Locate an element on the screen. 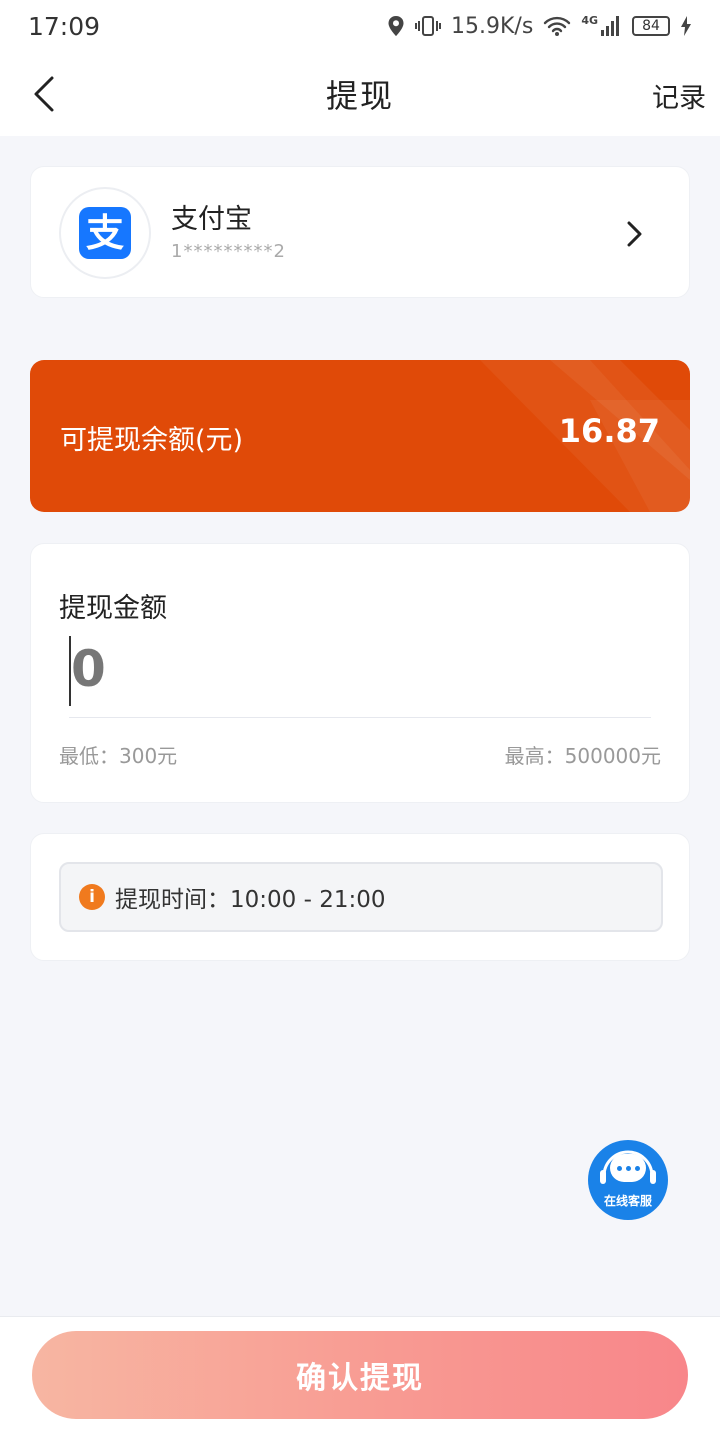 The width and height of the screenshot is (720, 1440). page-title: 提现 is located at coordinates (359, 96).